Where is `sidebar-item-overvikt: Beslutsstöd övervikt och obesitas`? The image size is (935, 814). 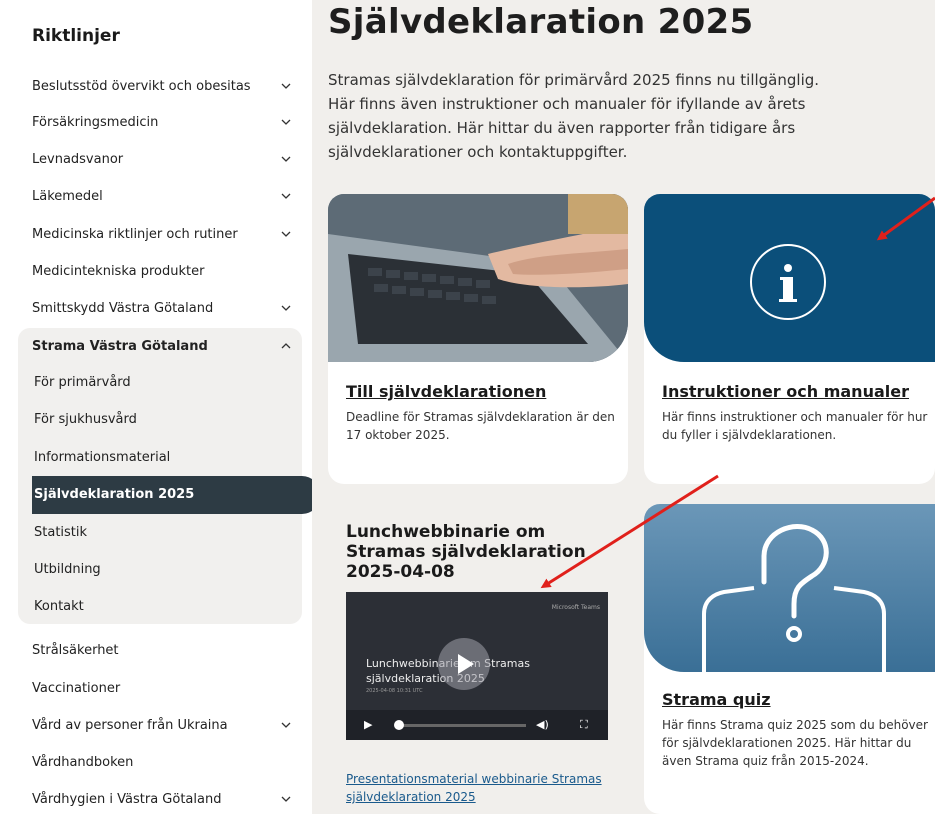 sidebar-item-overvikt: Beslutsstöd övervikt och obesitas is located at coordinates (167, 86).